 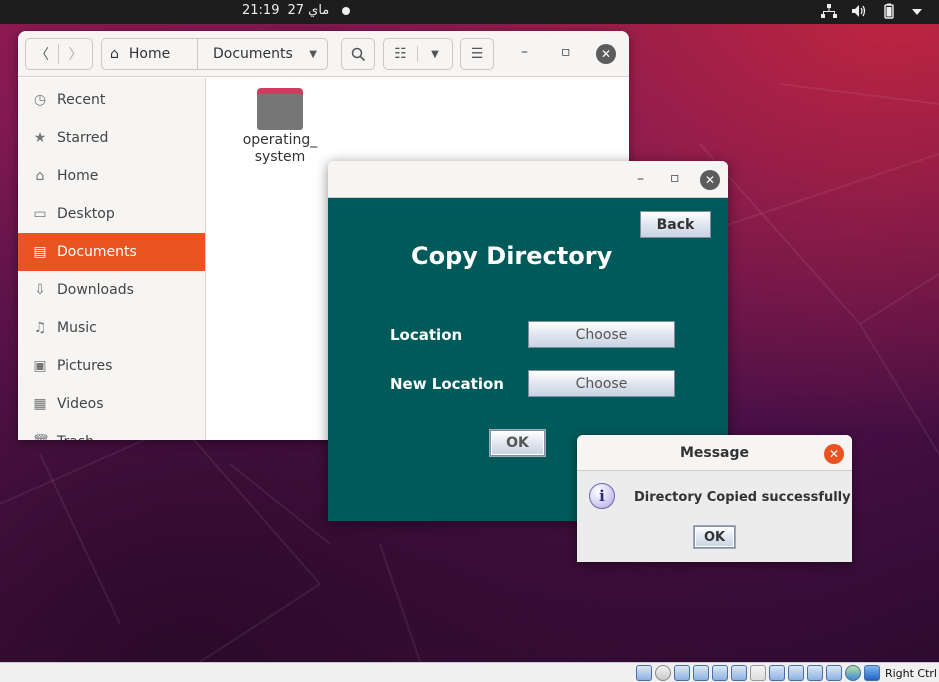 I want to click on top-panel: 21:19 27 ماي, so click(x=469, y=12).